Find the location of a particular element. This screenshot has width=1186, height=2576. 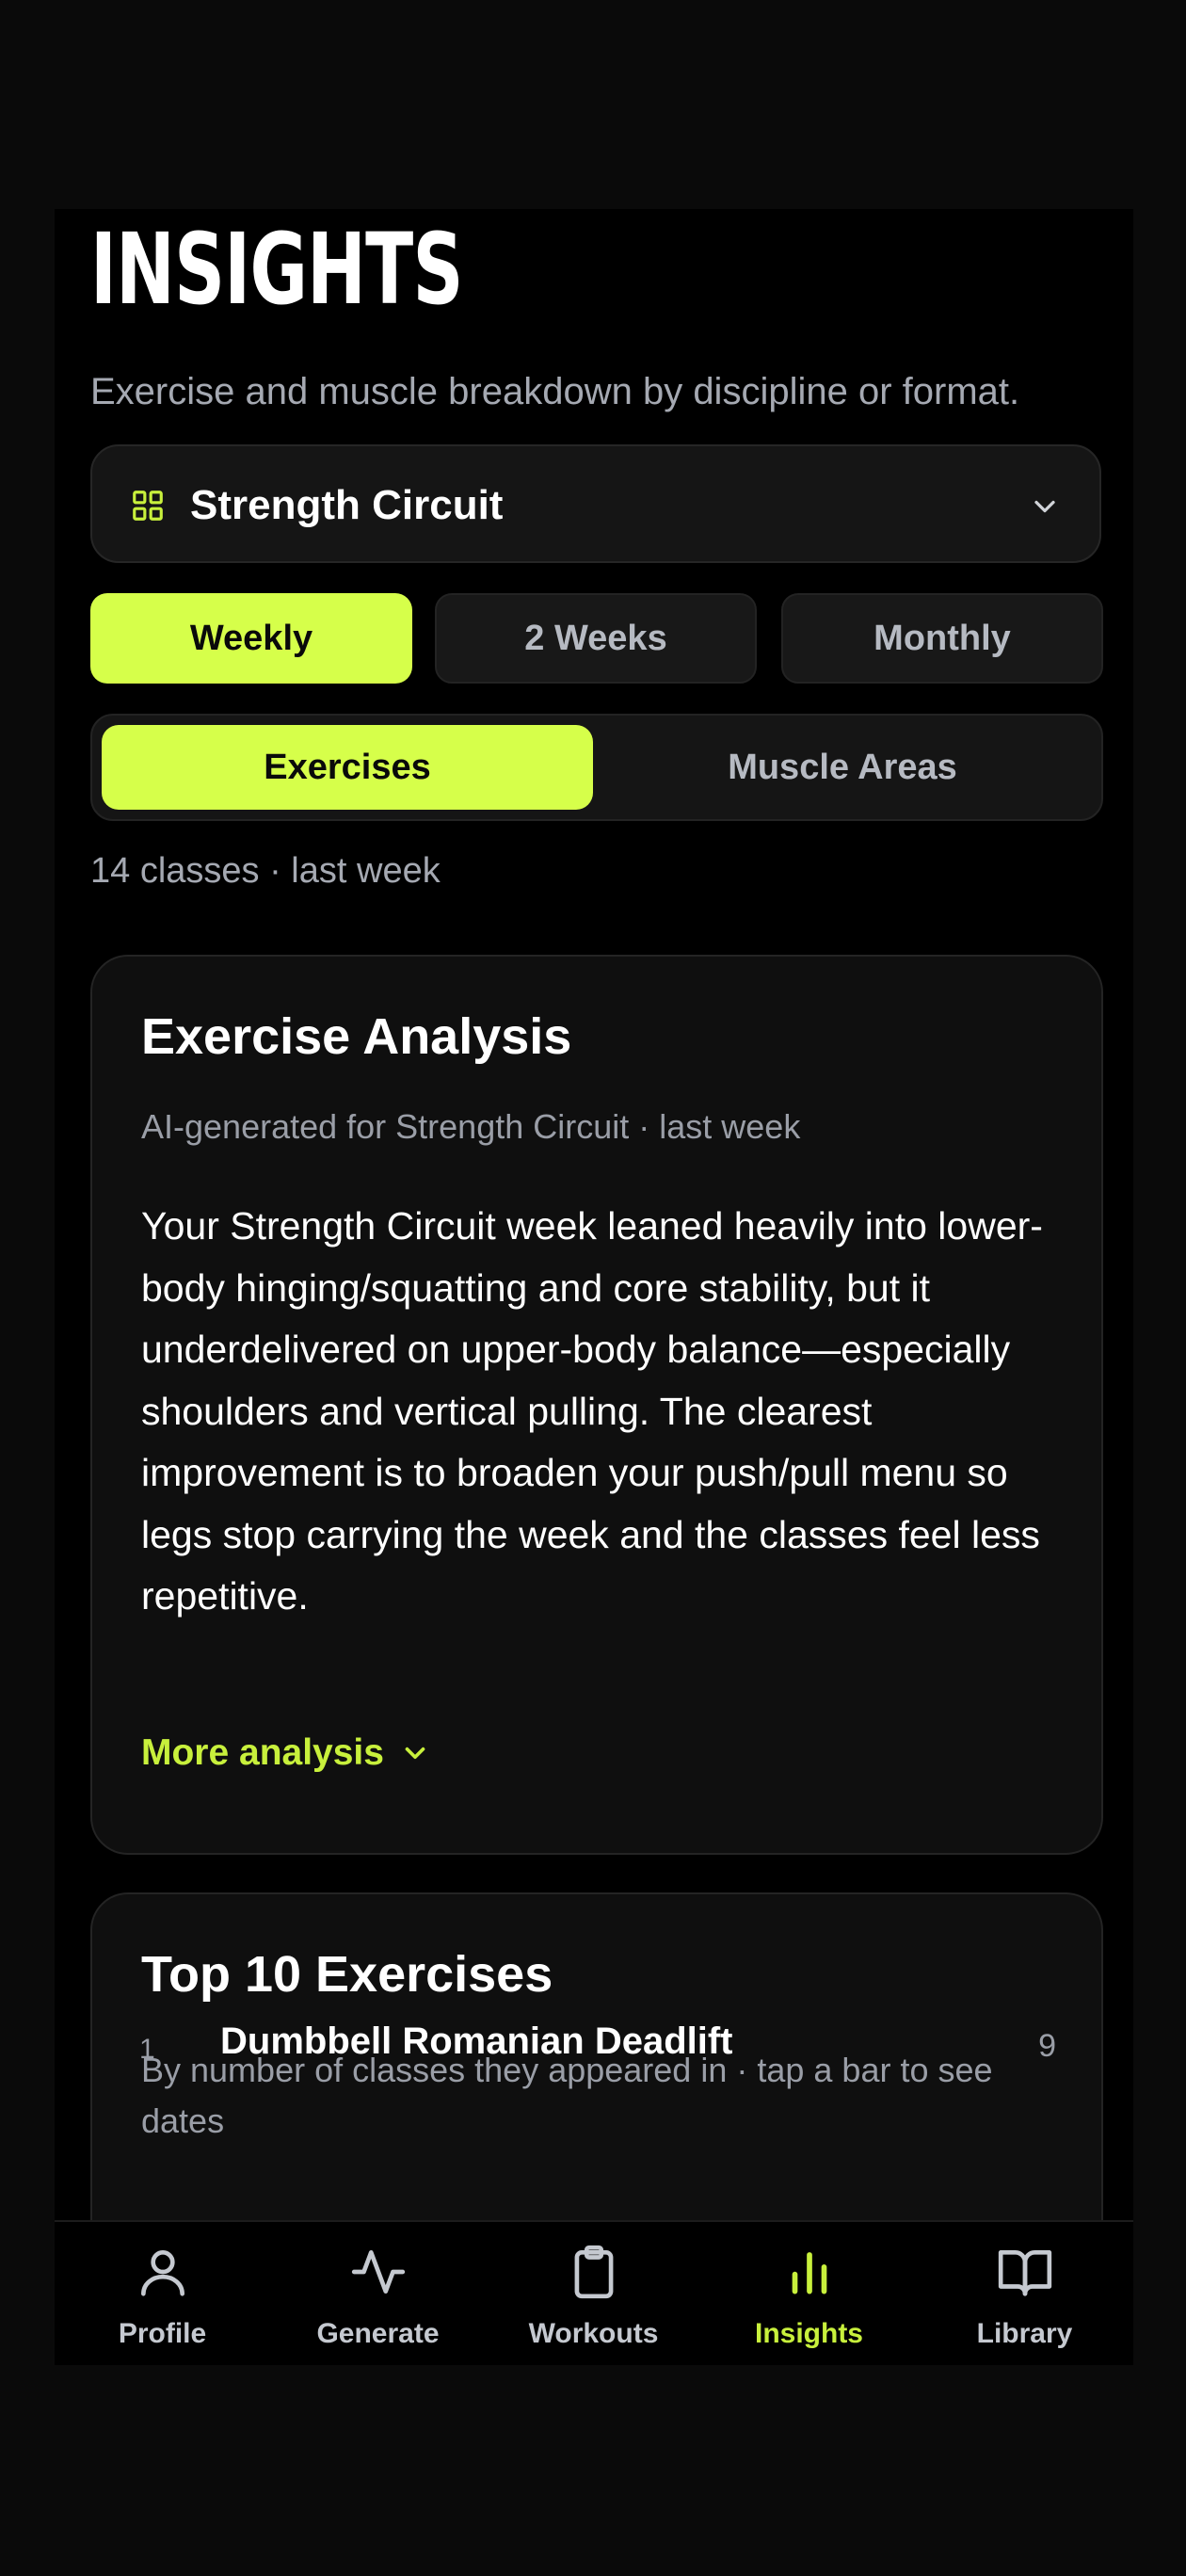

toggle-muscle-areas: Muscle Areas is located at coordinates (842, 767).